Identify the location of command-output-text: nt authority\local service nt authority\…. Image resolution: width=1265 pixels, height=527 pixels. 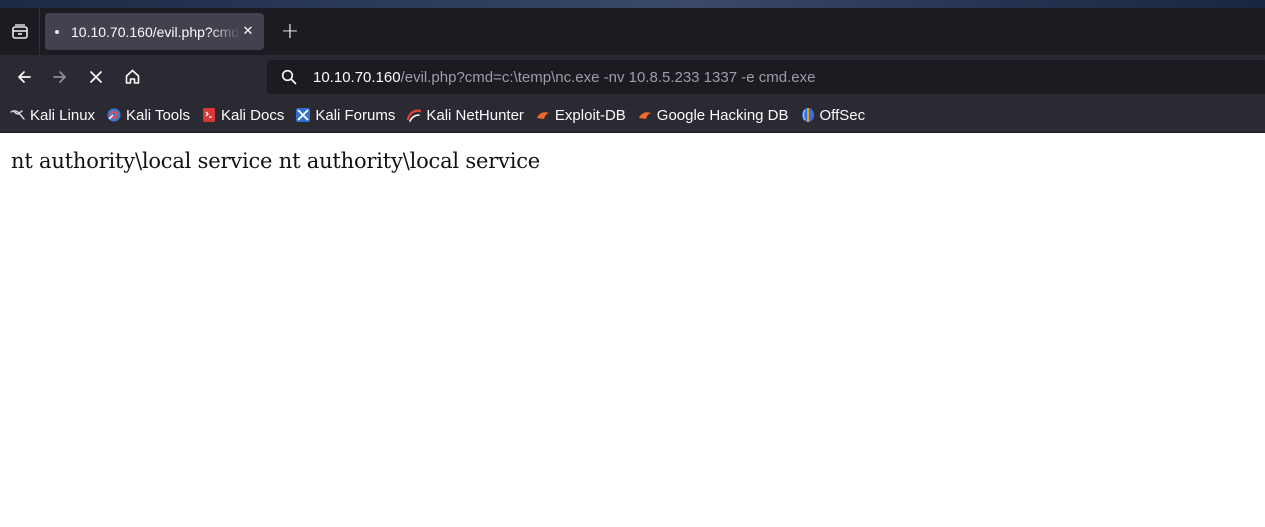
(276, 161).